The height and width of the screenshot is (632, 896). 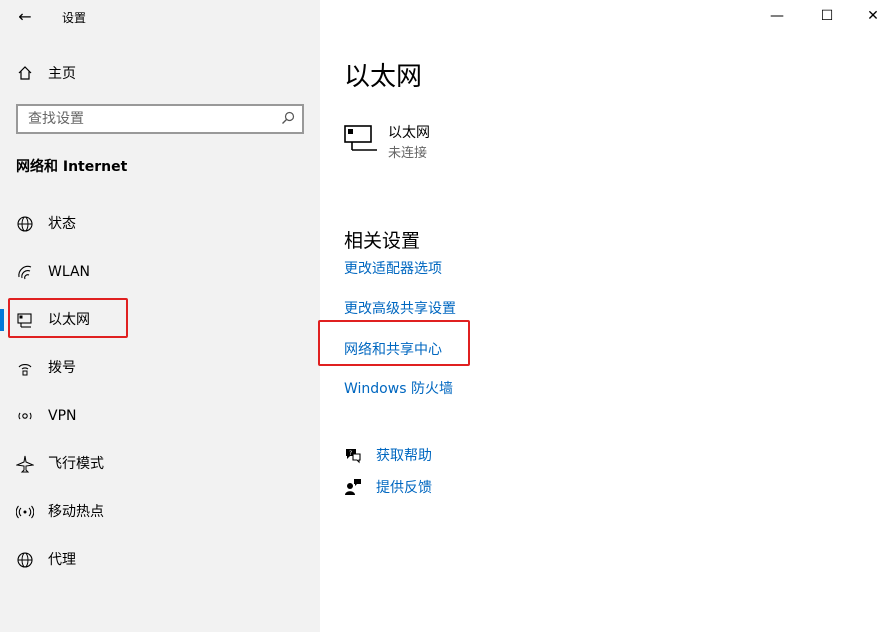 I want to click on sidebar-item-status: 状态, so click(x=160, y=224).